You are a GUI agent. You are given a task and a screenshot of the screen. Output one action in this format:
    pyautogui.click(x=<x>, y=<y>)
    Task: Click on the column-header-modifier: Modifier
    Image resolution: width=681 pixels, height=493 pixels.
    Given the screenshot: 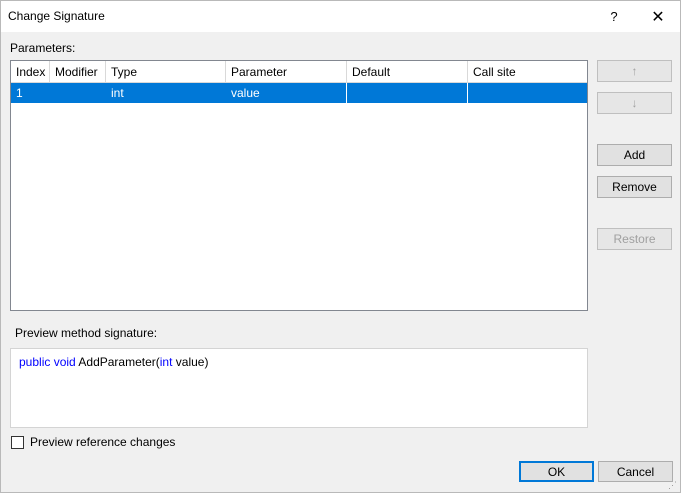 What is the action you would take?
    pyautogui.click(x=78, y=71)
    